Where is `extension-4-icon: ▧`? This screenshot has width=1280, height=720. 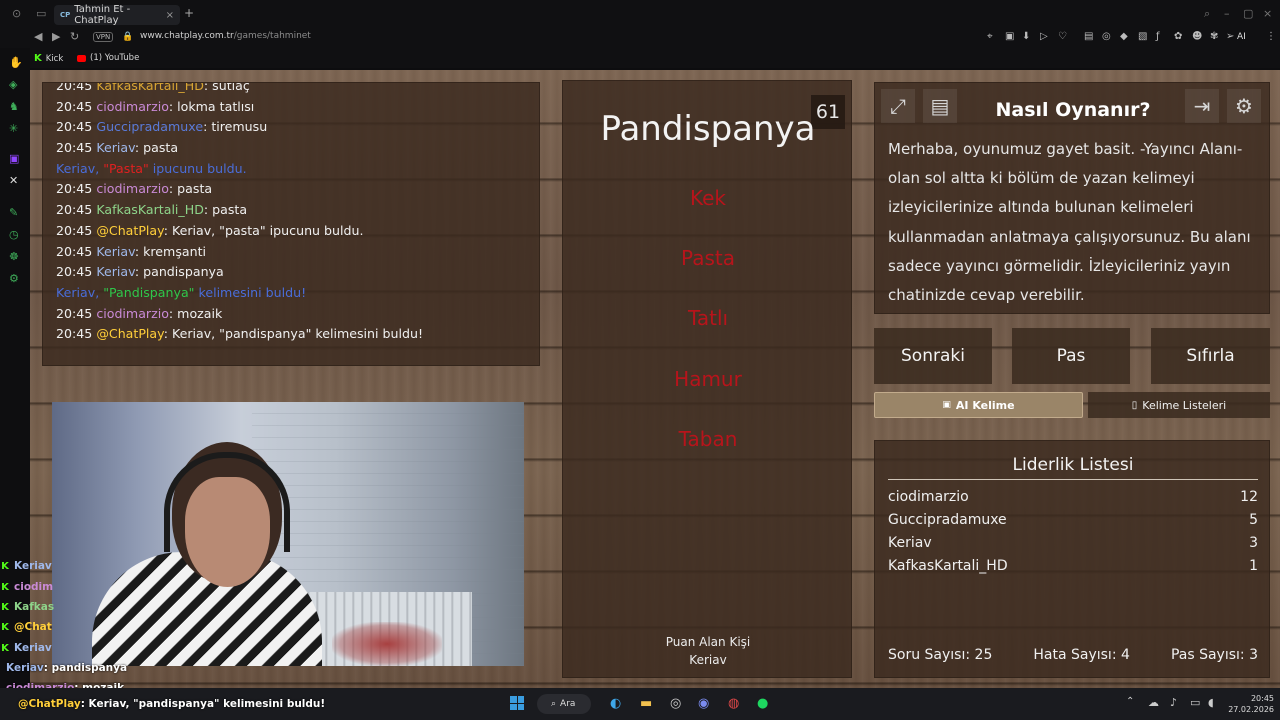 extension-4-icon: ▧ is located at coordinates (1142, 36).